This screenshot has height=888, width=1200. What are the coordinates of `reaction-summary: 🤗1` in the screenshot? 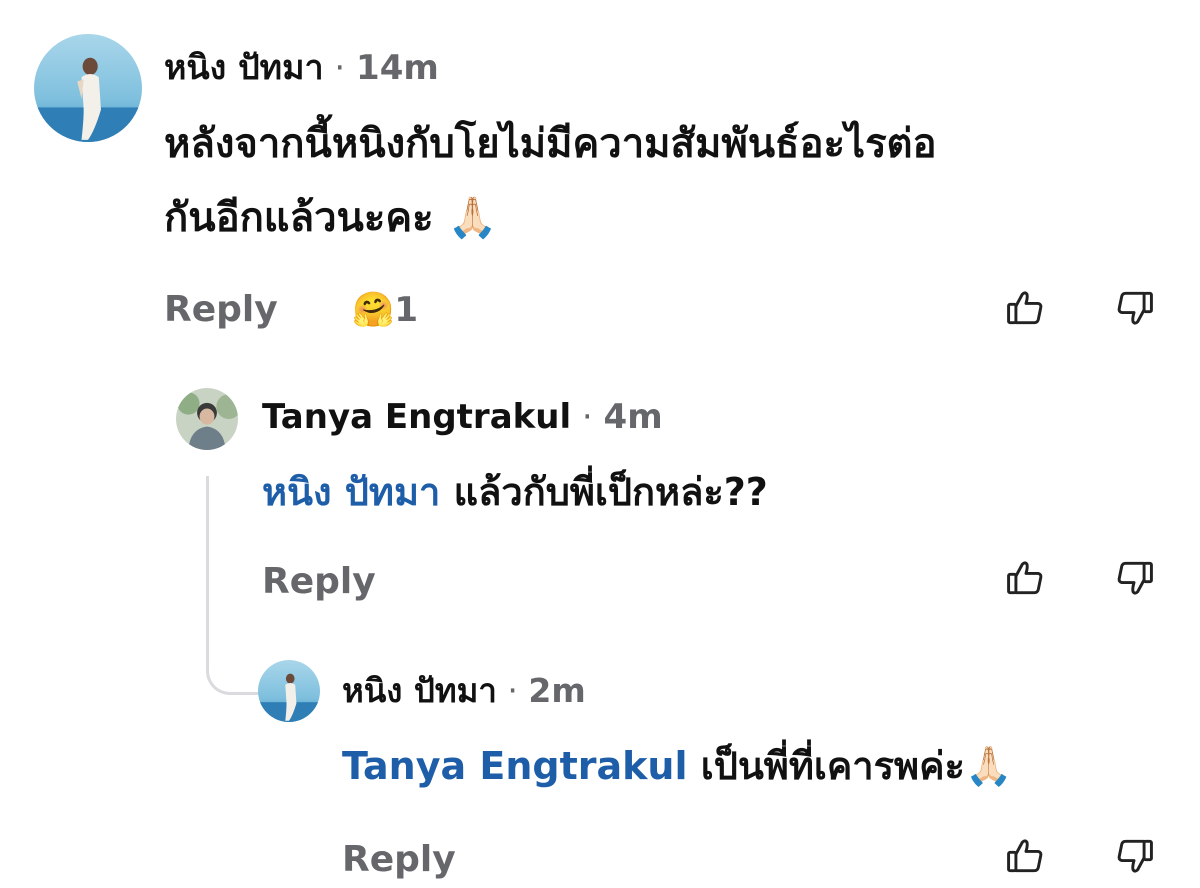 It's located at (385, 310).